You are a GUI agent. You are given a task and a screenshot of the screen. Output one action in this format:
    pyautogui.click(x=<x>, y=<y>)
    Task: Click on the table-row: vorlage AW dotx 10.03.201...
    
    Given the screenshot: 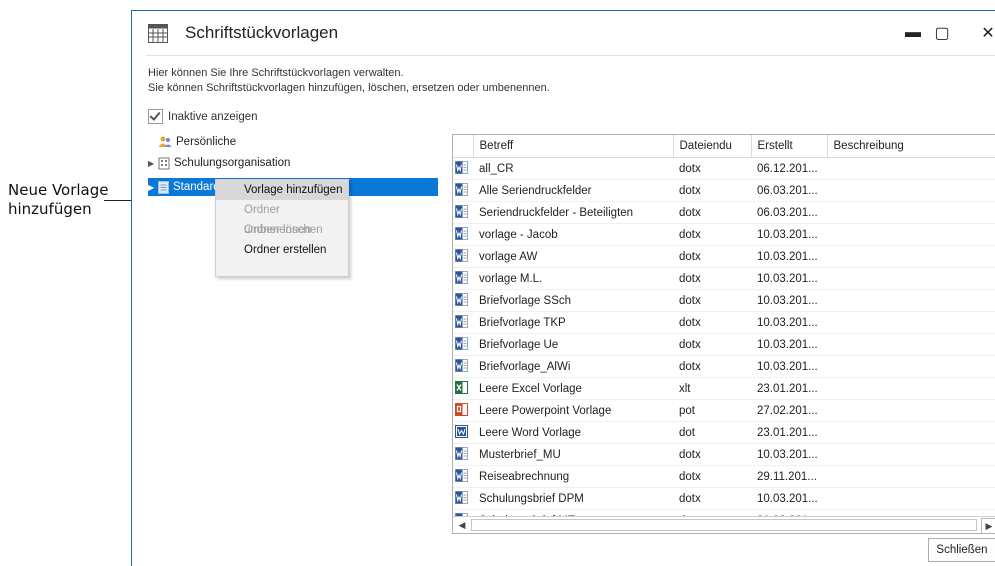 What is the action you would take?
    pyautogui.click(x=724, y=256)
    